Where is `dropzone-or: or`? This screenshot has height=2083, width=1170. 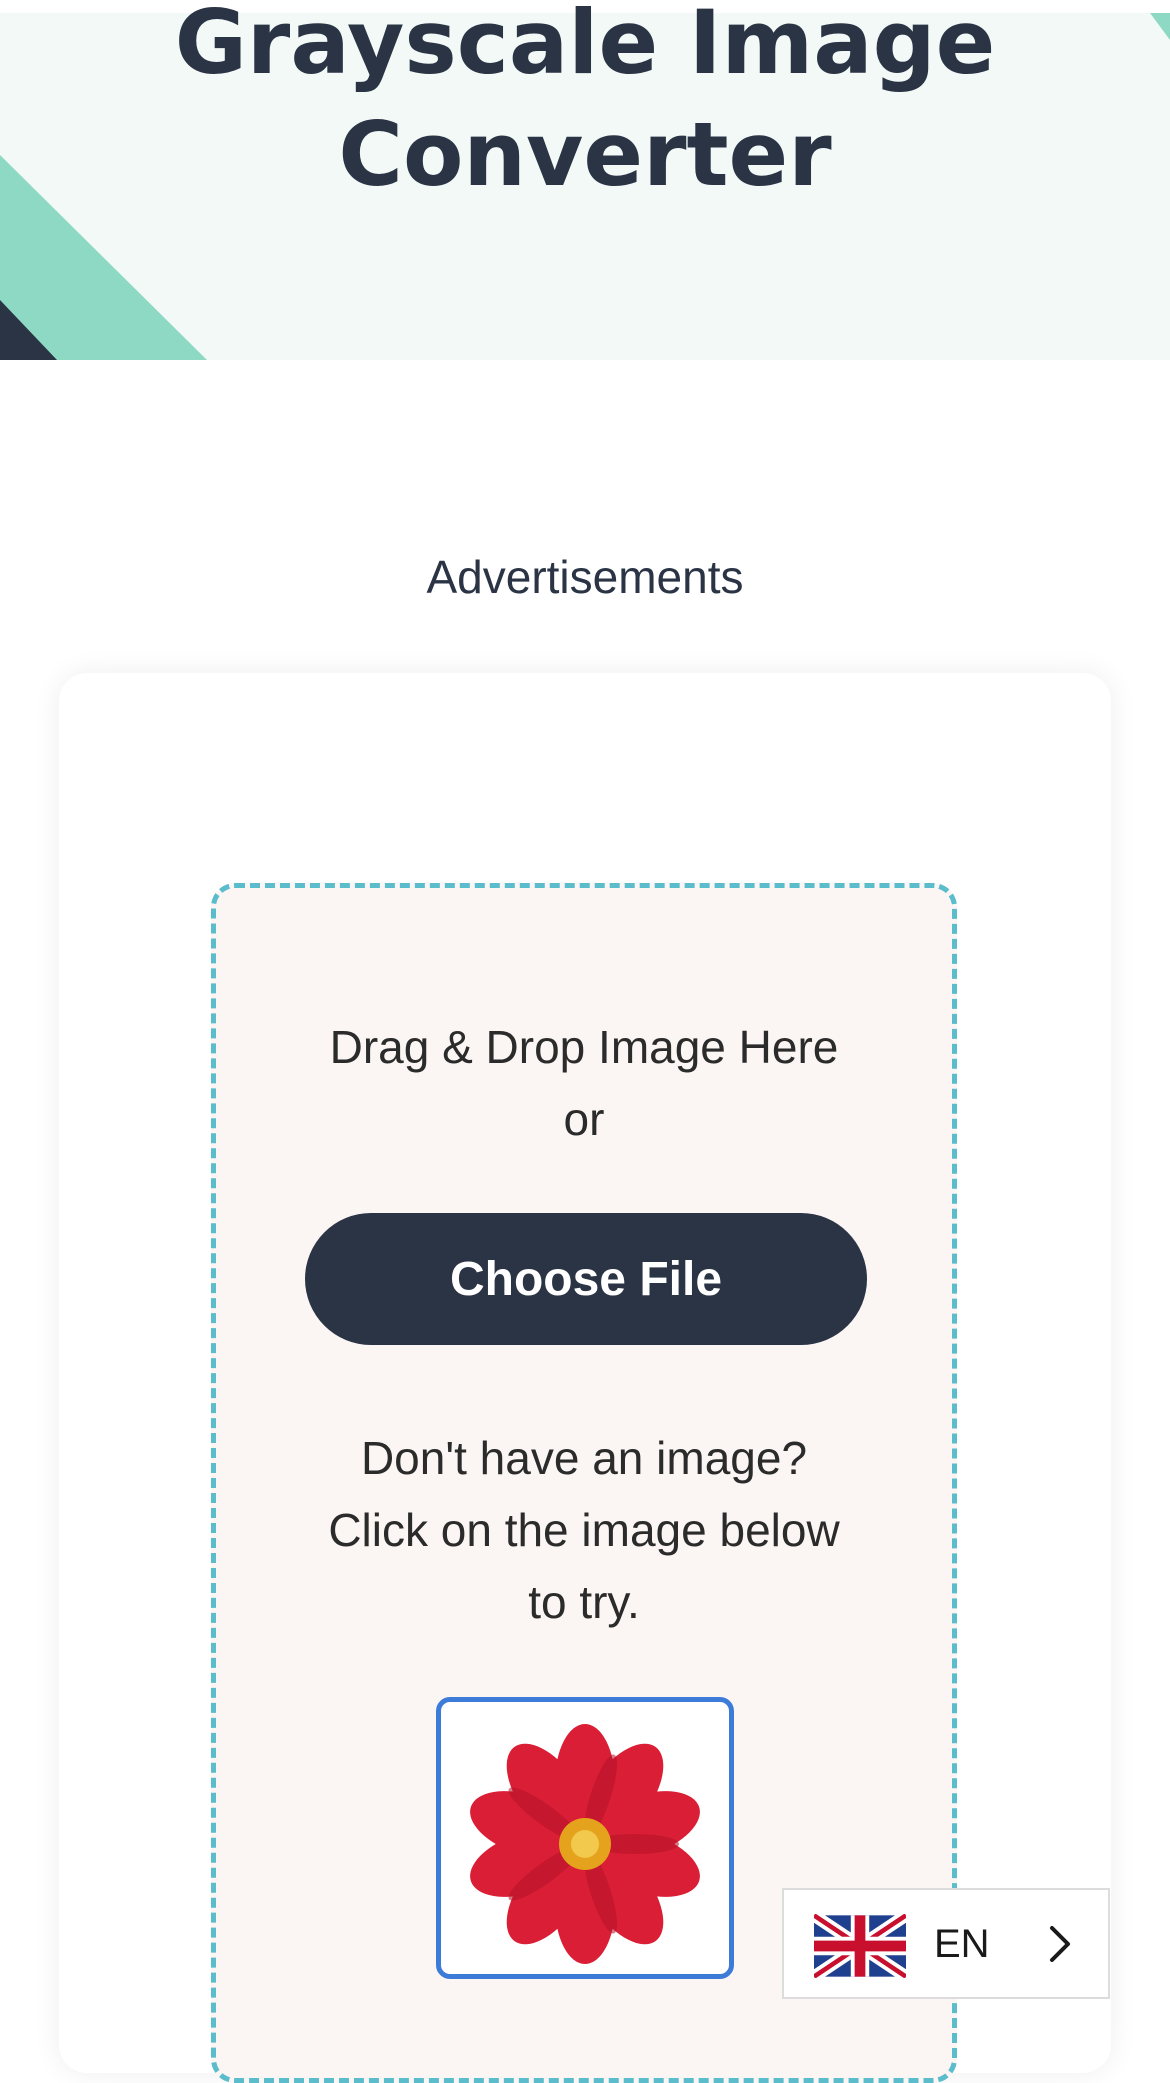
dropzone-or: or is located at coordinates (584, 1119).